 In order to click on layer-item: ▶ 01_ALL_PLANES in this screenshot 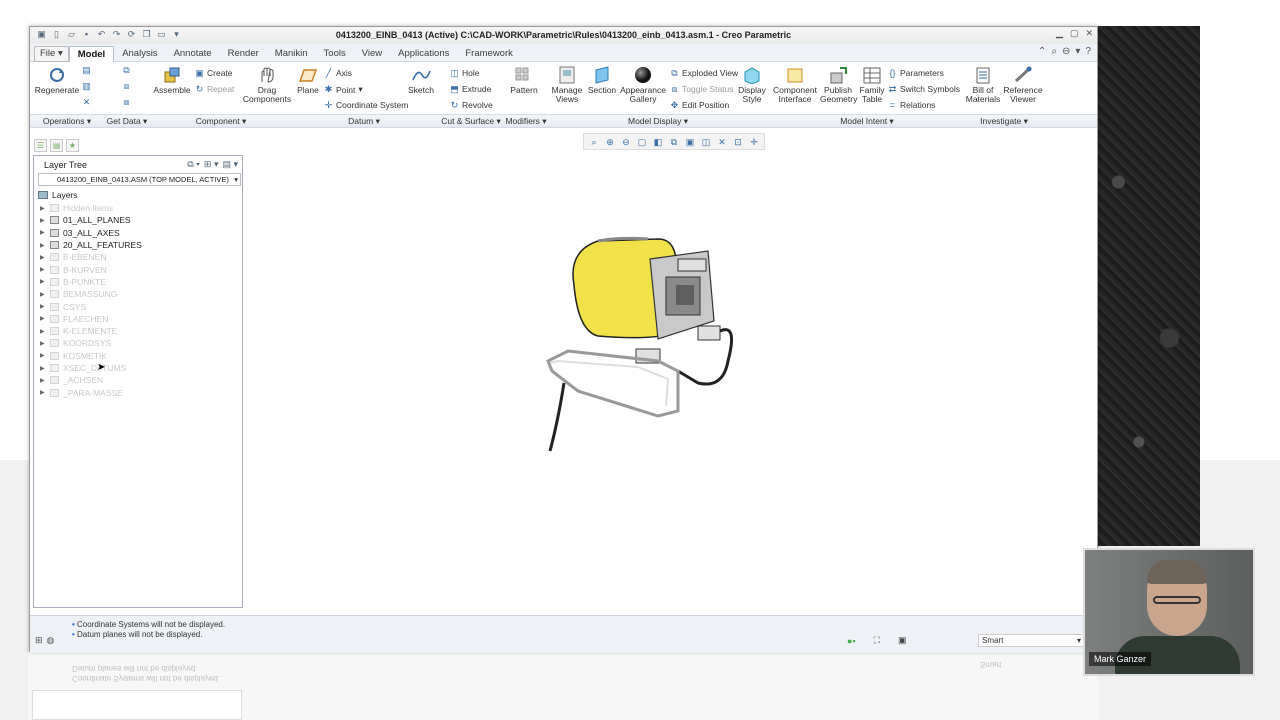, I will do `click(91, 220)`.